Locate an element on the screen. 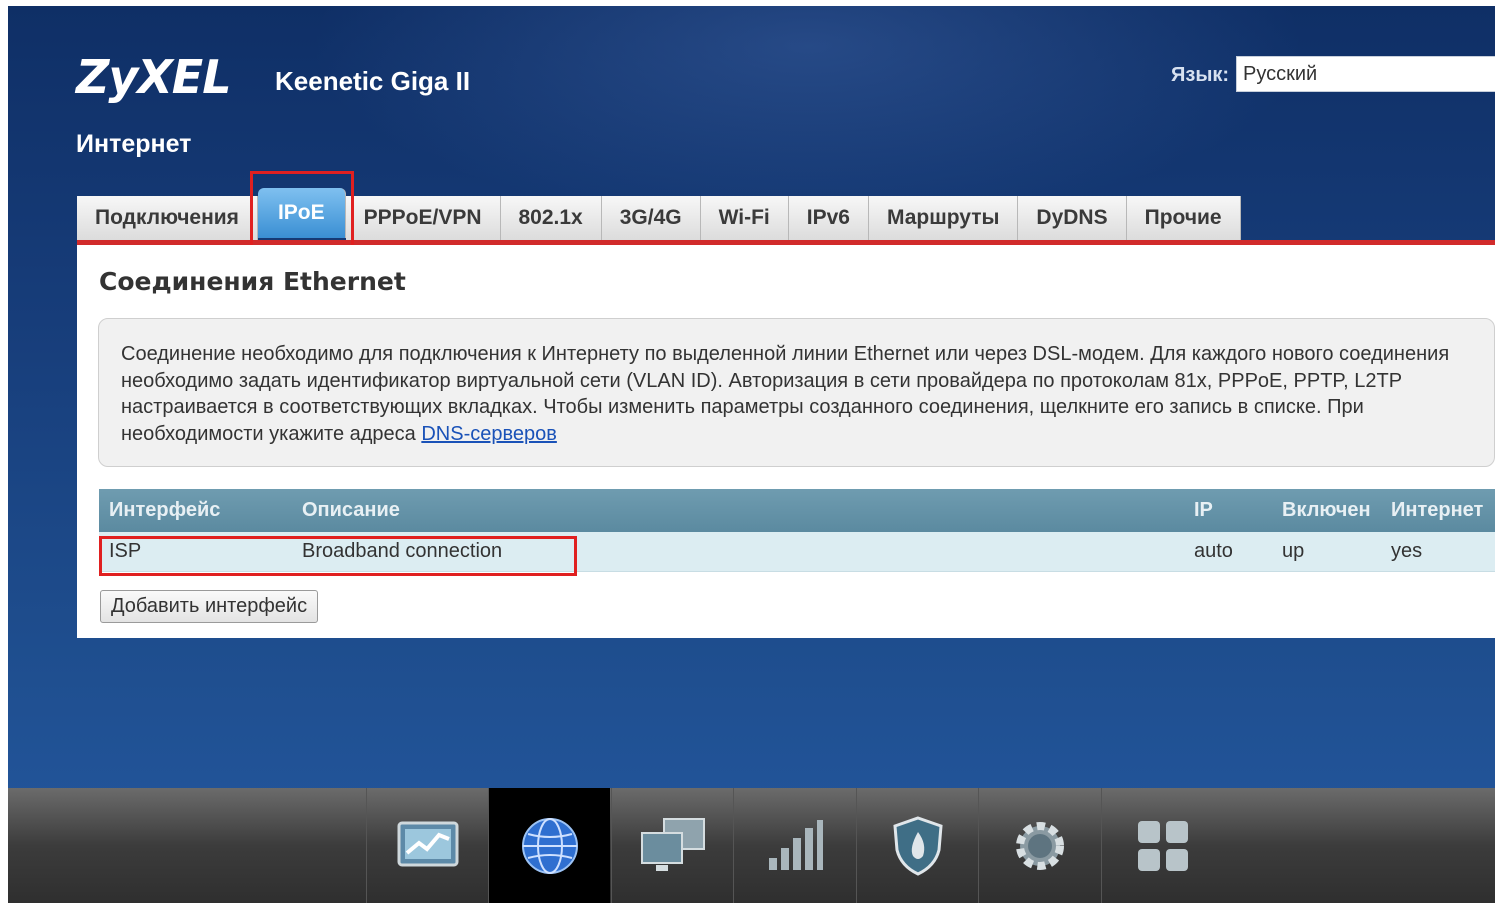  dock-home-network-button is located at coordinates (672, 845).